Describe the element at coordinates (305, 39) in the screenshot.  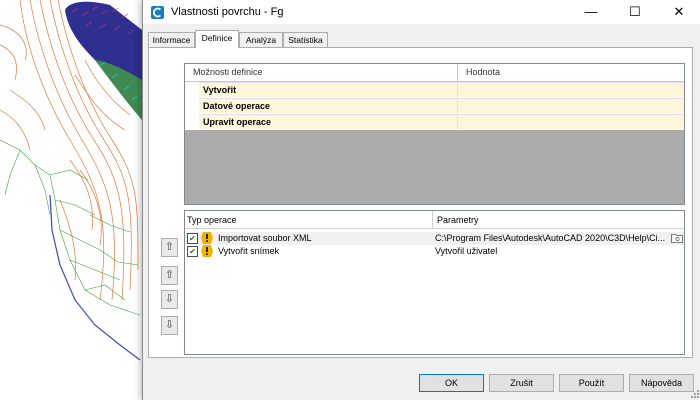
I see `tab-statistika: Statistika` at that location.